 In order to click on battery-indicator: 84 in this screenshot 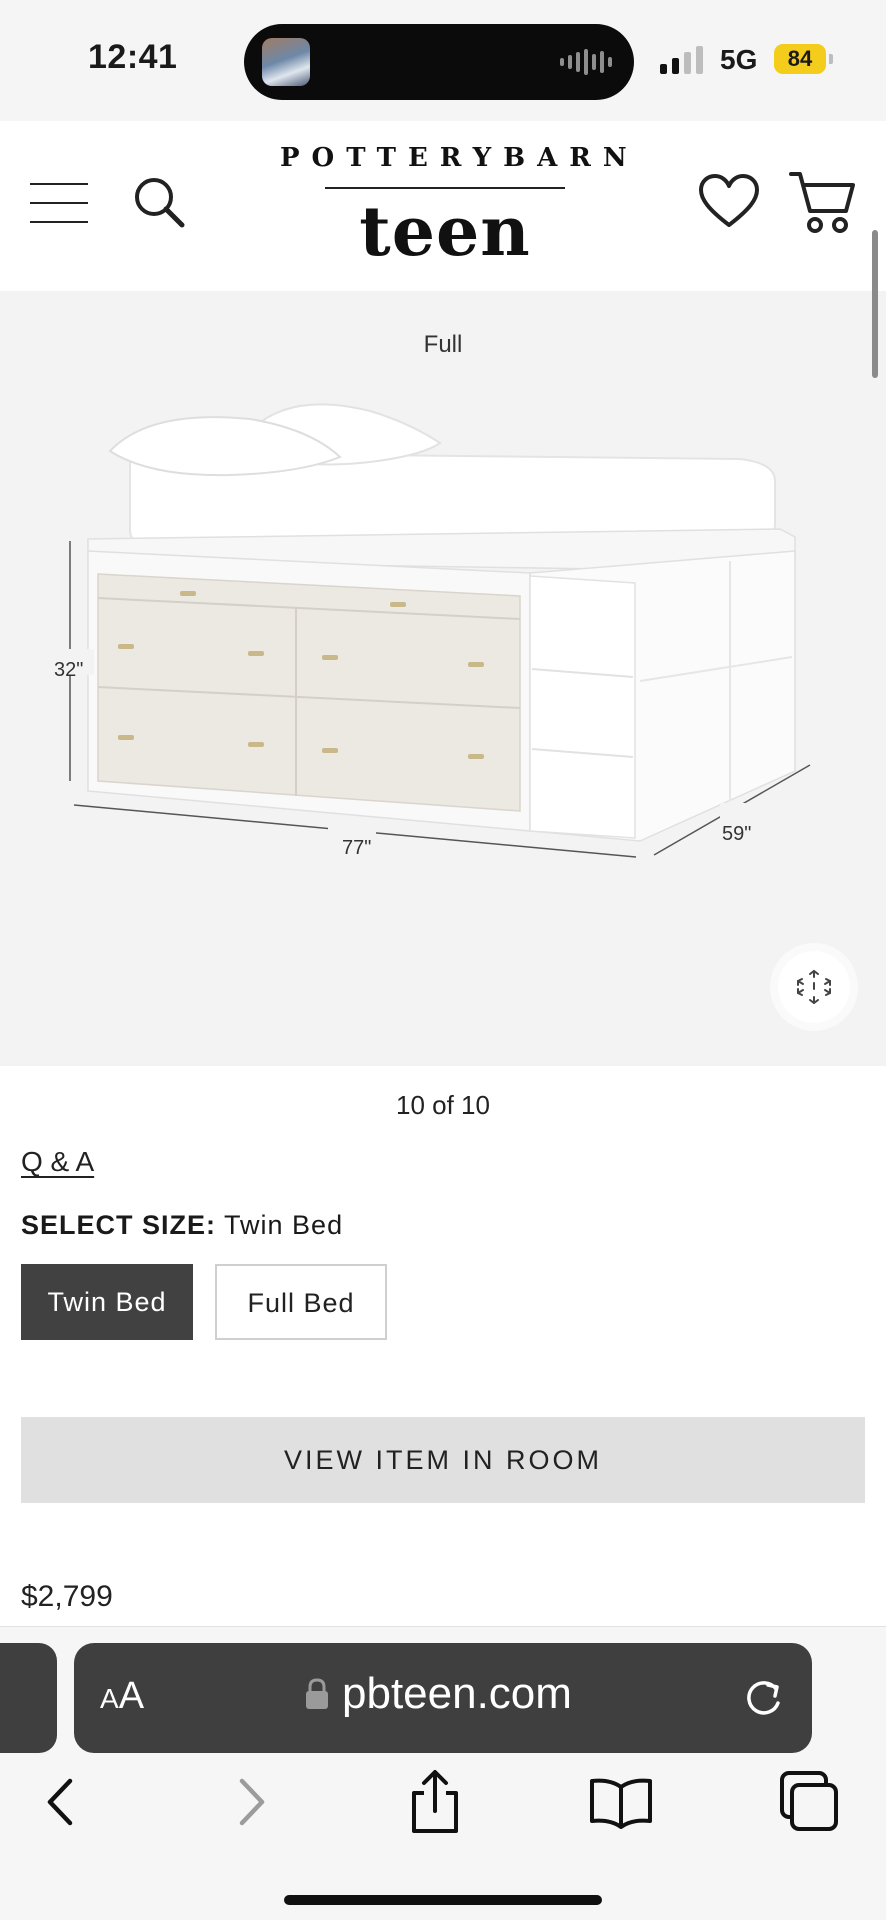, I will do `click(800, 59)`.